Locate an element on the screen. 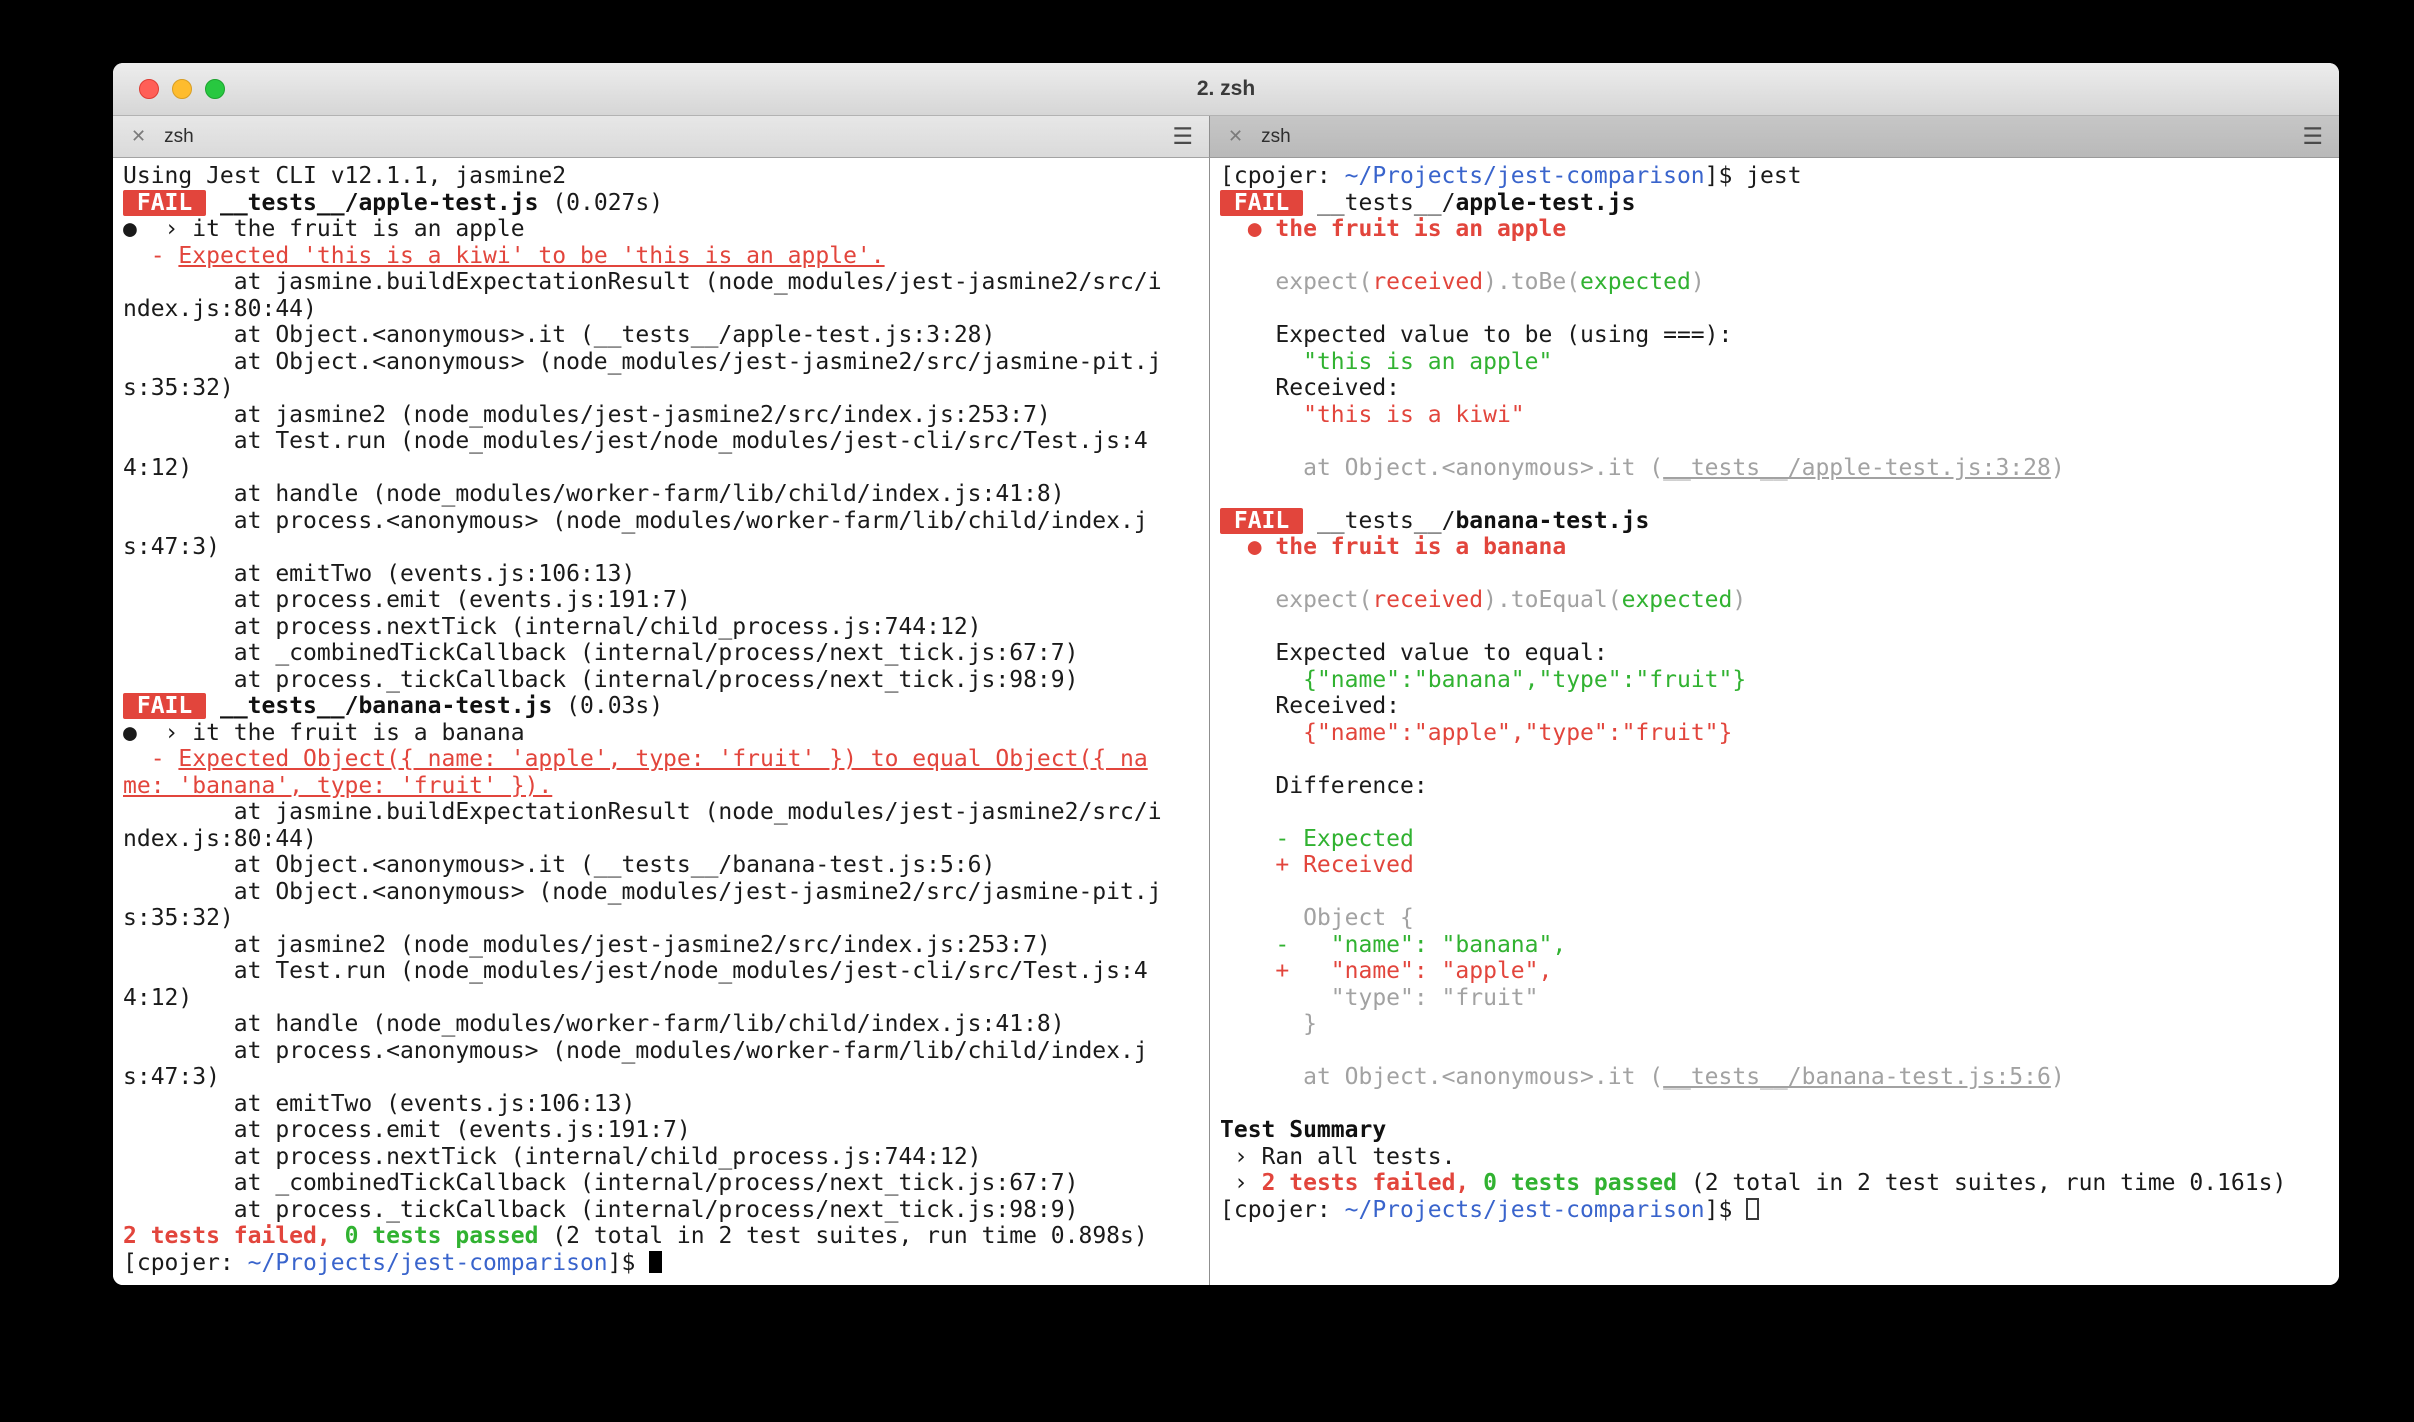 The width and height of the screenshot is (2414, 1422). text-segment: ).toEqual( is located at coordinates (1552, 600).